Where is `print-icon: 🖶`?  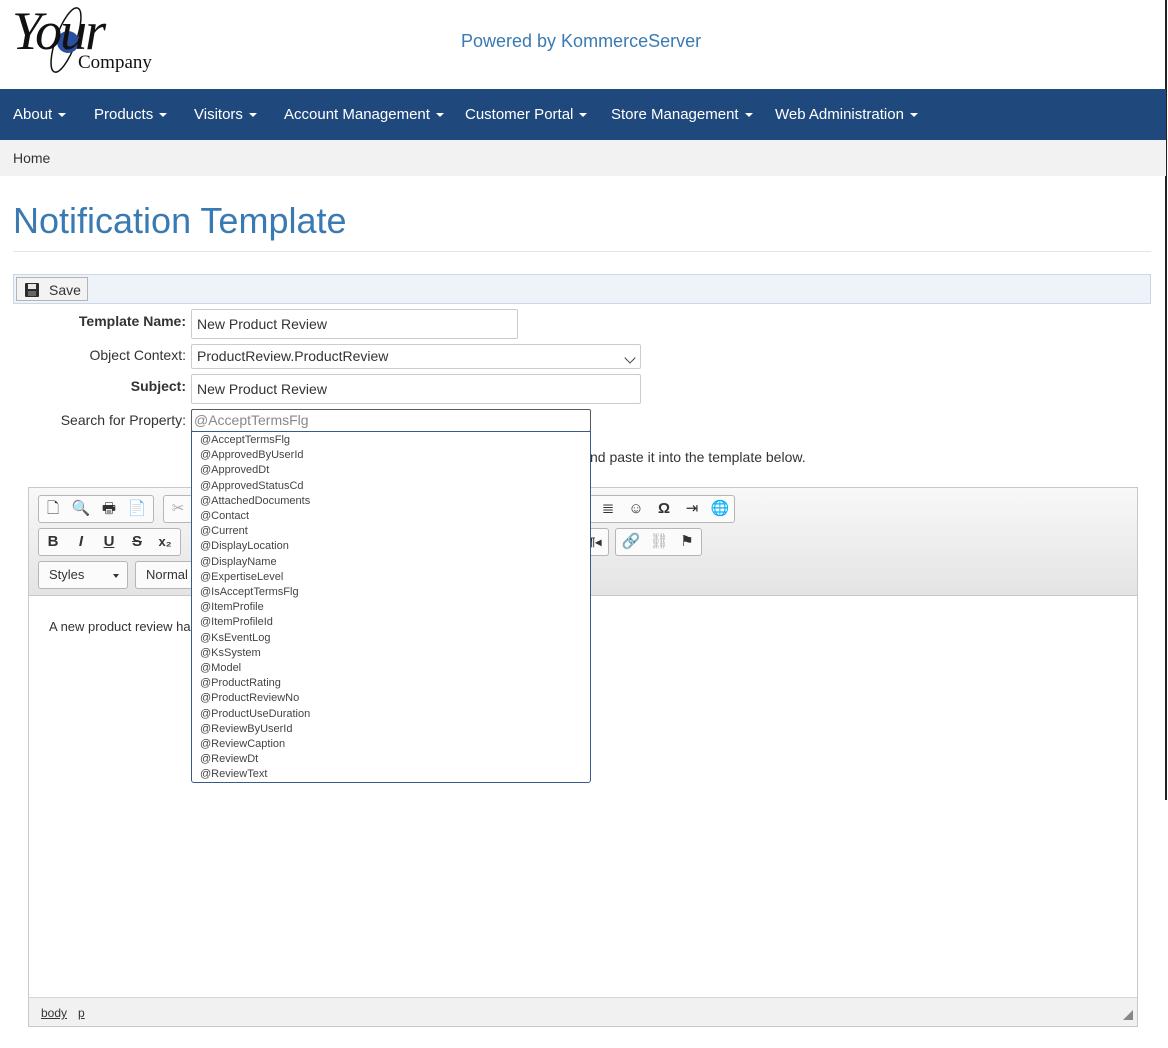
print-icon: 🖶 is located at coordinates (109, 509).